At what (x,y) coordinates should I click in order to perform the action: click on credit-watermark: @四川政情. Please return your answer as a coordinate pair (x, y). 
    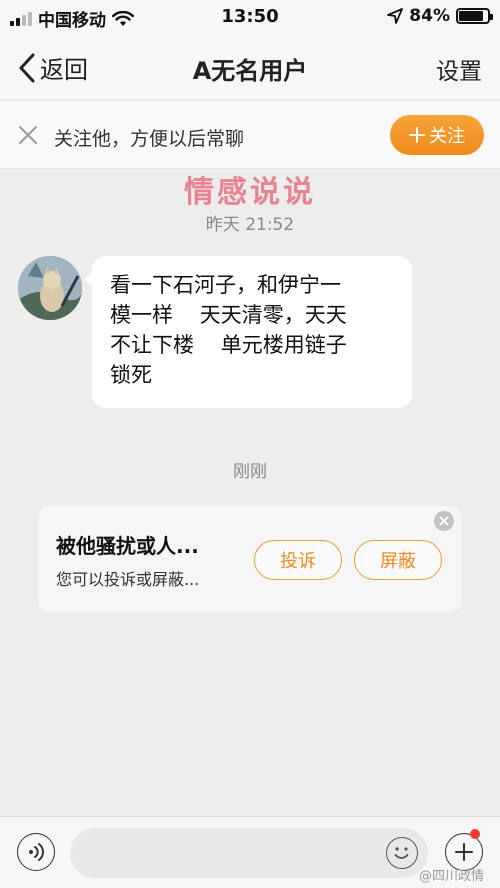
    Looking at the image, I should click on (451, 876).